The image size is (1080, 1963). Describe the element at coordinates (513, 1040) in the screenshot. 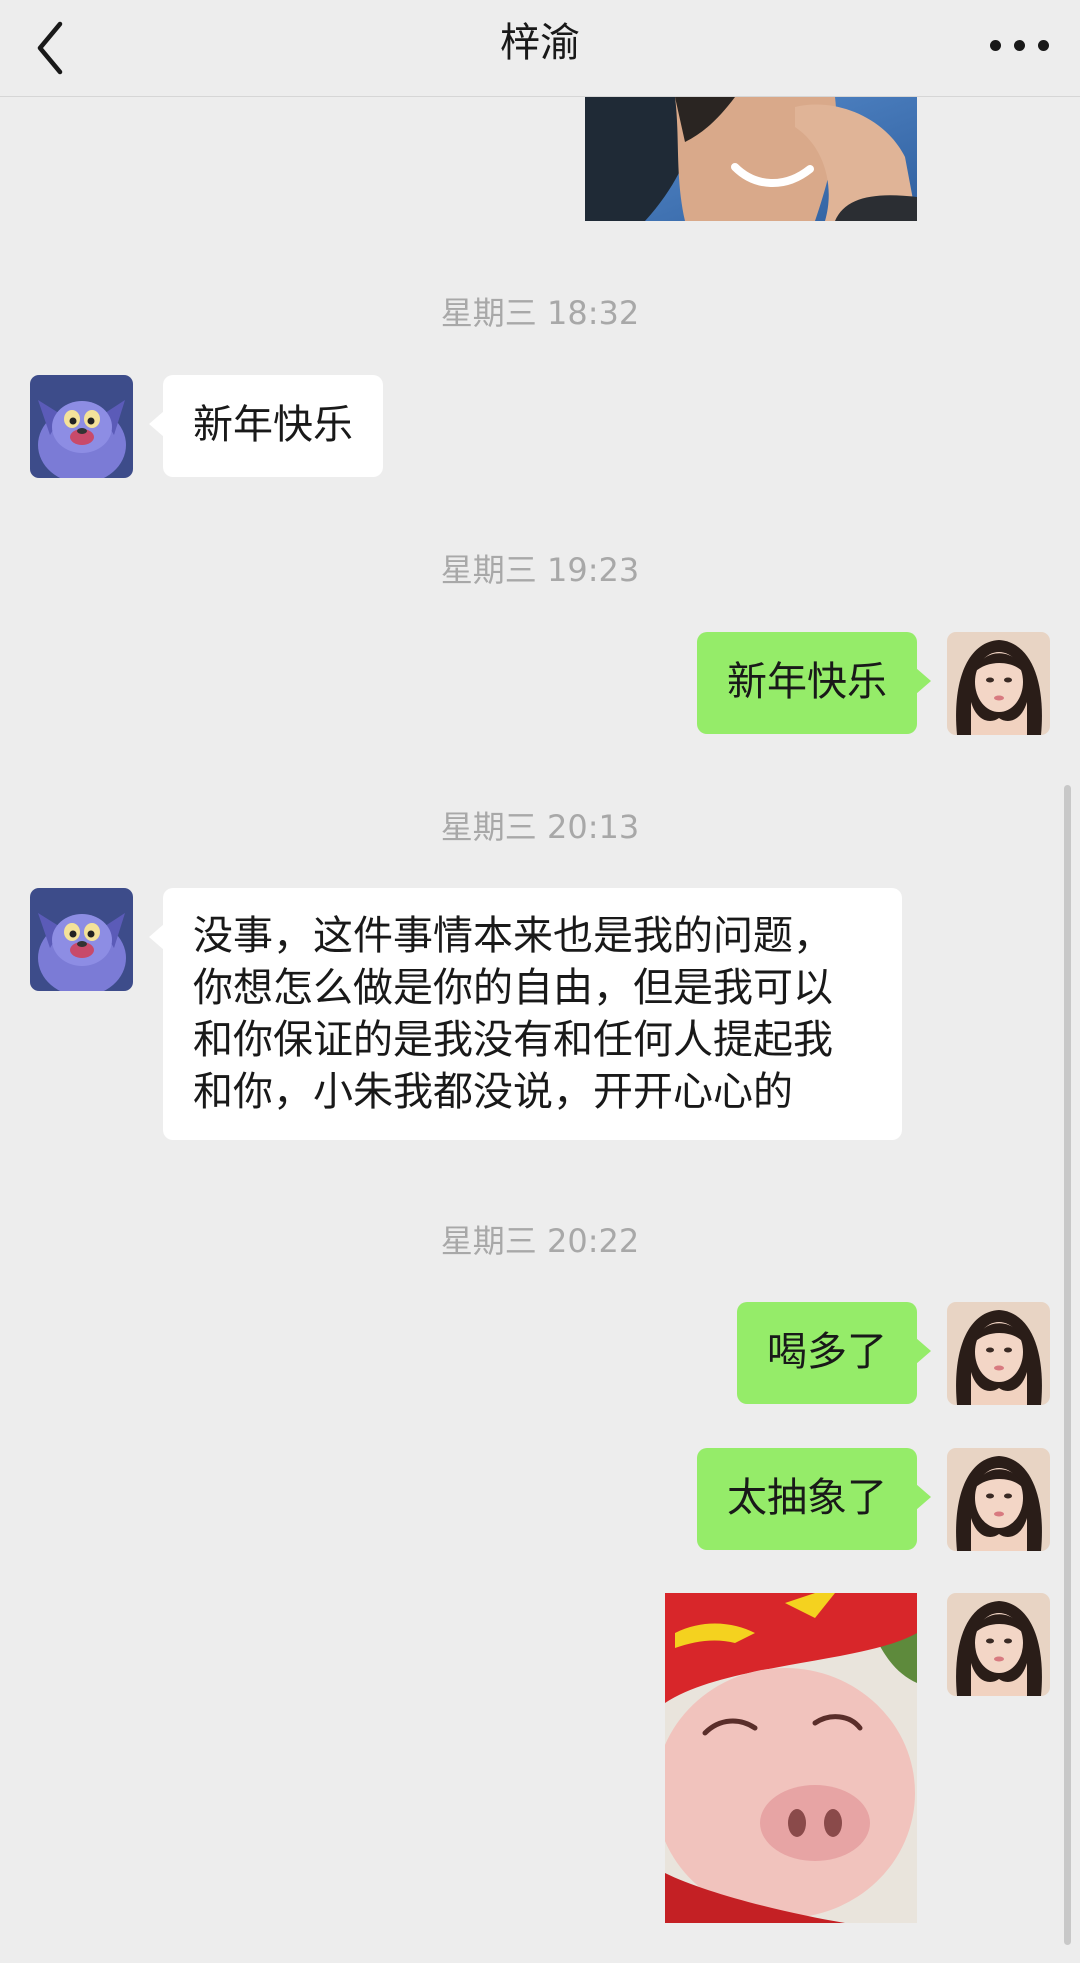

I see `message-line: 和你保证的是我没有和任何人提起我` at that location.